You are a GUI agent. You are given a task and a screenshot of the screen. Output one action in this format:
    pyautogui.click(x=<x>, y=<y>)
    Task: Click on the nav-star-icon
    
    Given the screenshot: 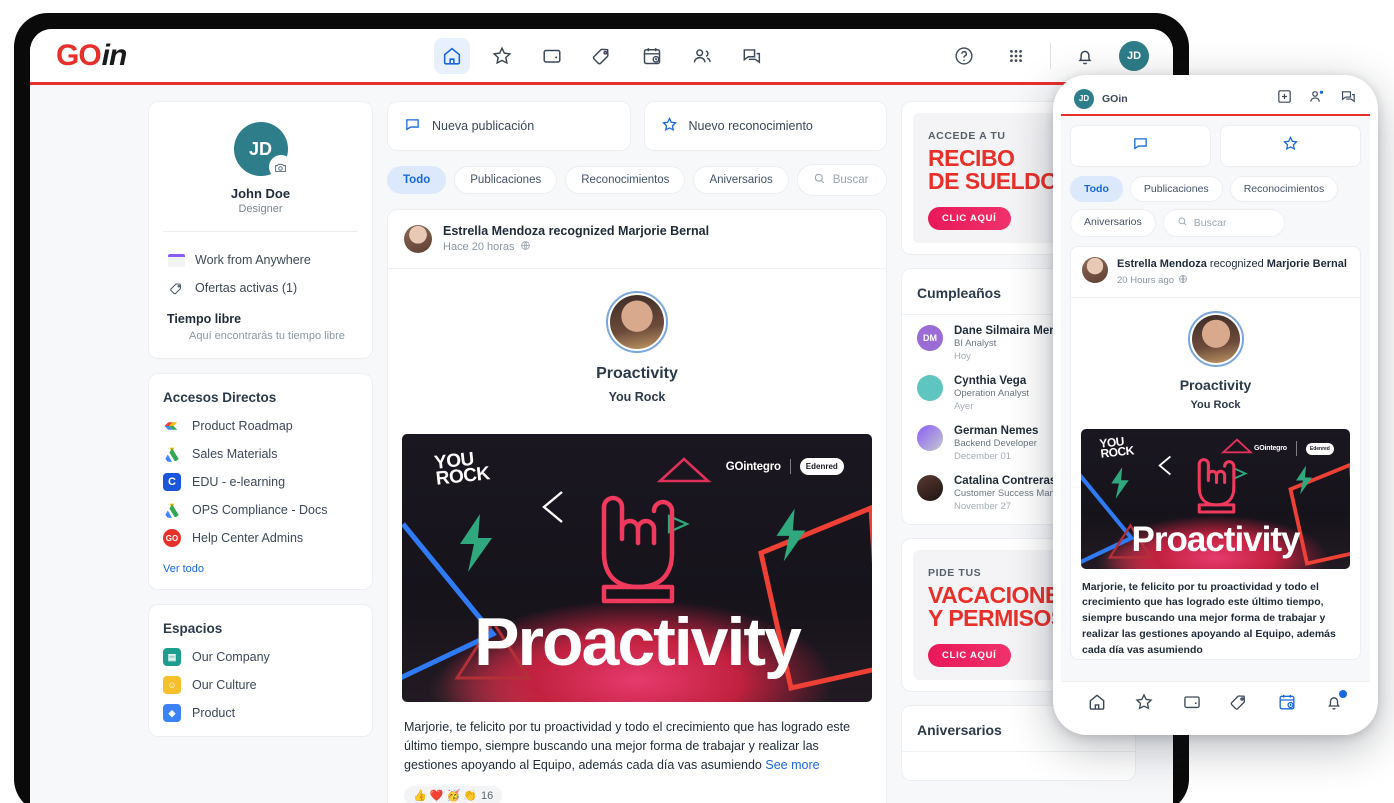 What is the action you would take?
    pyautogui.click(x=502, y=56)
    